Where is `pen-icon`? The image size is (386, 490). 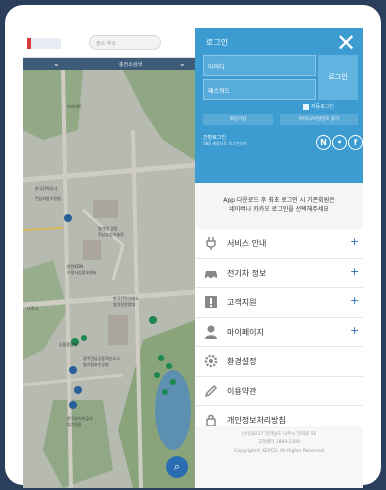 pen-icon is located at coordinates (211, 390).